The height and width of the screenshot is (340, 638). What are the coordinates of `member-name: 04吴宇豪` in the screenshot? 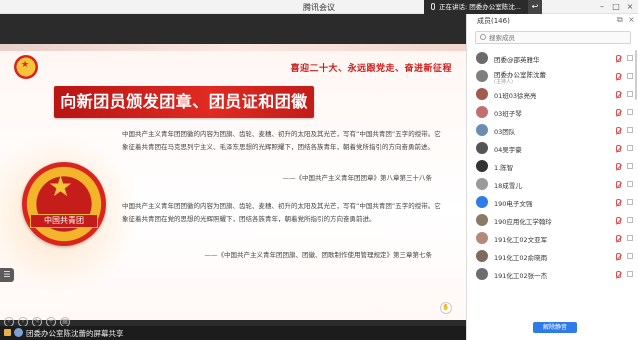 It's located at (508, 150).